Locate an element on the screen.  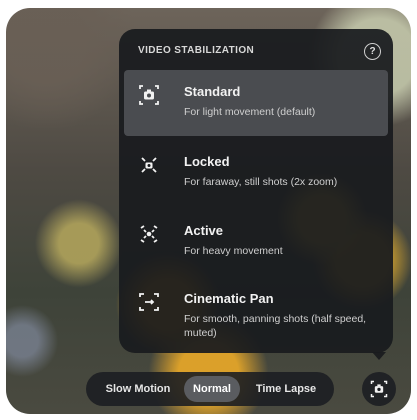
help-glyph: ? is located at coordinates (372, 51).